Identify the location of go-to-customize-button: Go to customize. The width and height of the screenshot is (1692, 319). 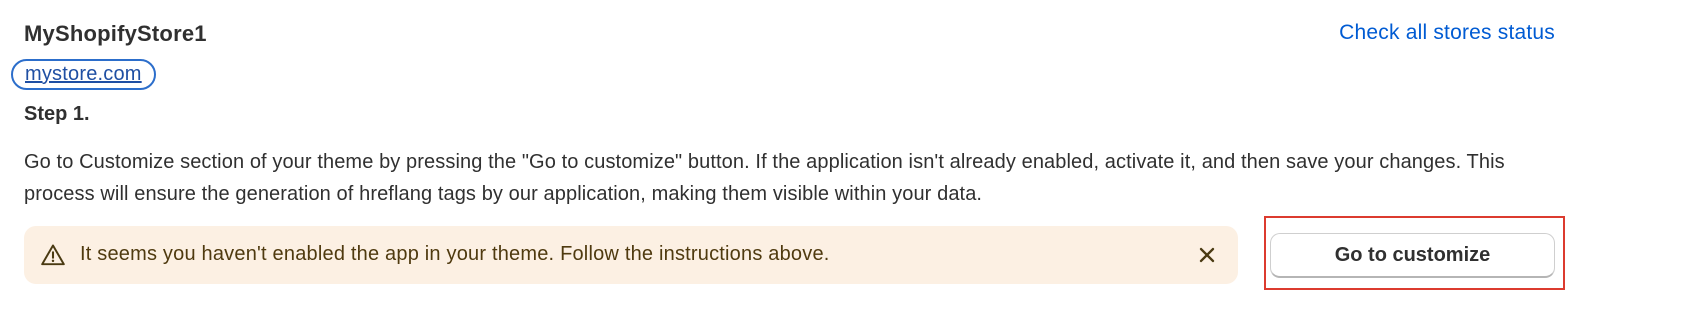
(1412, 255).